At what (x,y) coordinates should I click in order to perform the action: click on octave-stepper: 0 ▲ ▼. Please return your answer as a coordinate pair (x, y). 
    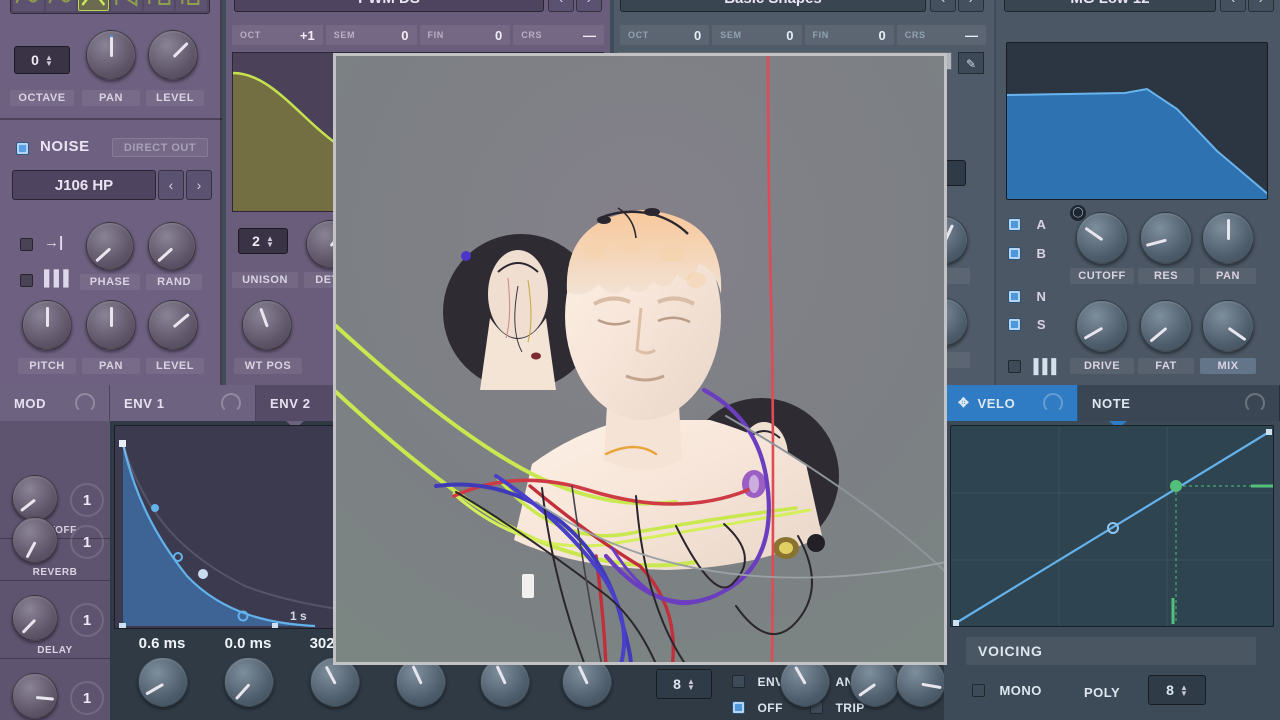
    Looking at the image, I should click on (42, 60).